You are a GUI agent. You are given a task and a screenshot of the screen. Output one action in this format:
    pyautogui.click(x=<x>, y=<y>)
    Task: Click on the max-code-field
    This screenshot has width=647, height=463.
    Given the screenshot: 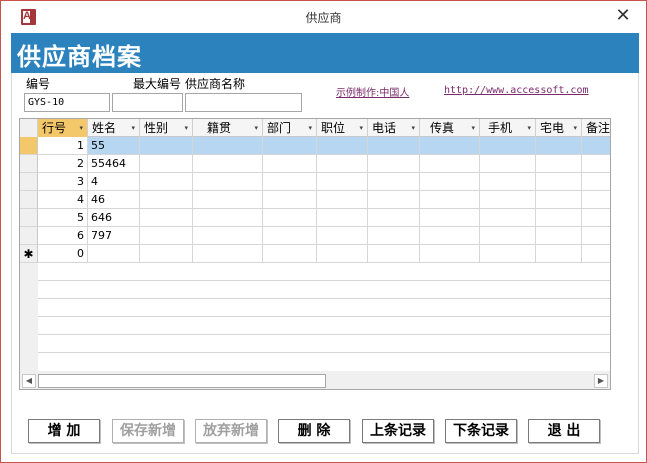 What is the action you would take?
    pyautogui.click(x=147, y=102)
    